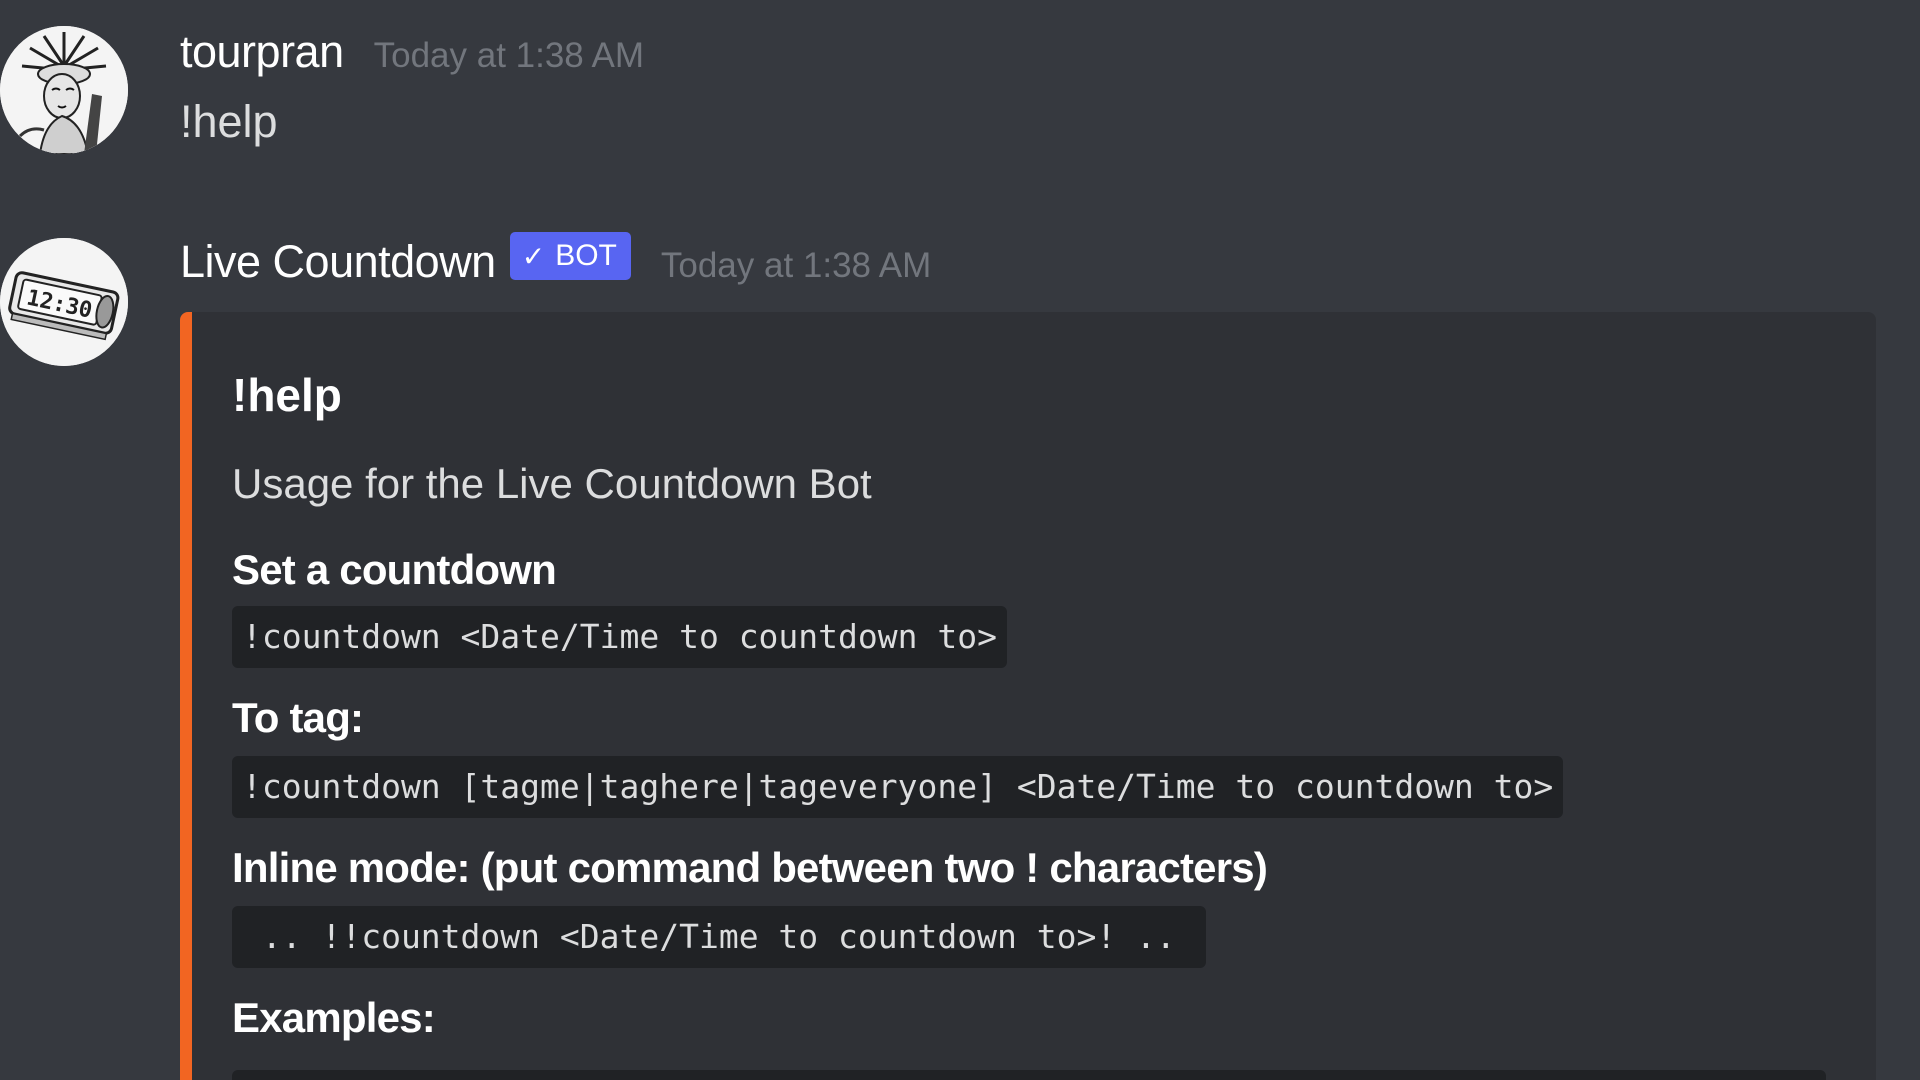 The width and height of the screenshot is (1920, 1080). Describe the element at coordinates (394, 569) in the screenshot. I see `field-name-set-countdown: Set a countdown` at that location.